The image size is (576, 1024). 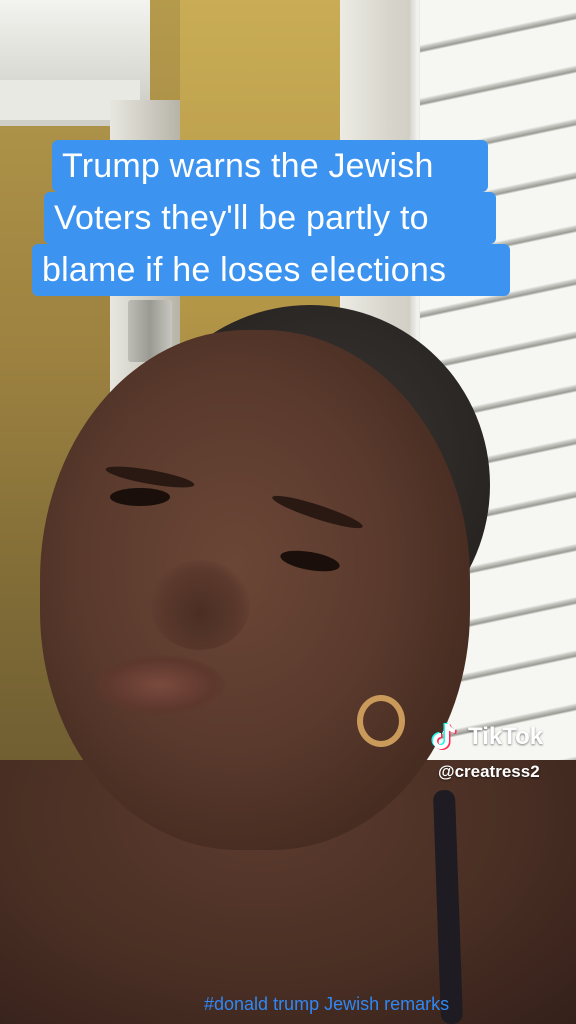 What do you see at coordinates (326, 1004) in the screenshot?
I see `hashtag-caption: #donald trump Jewish remarks` at bounding box center [326, 1004].